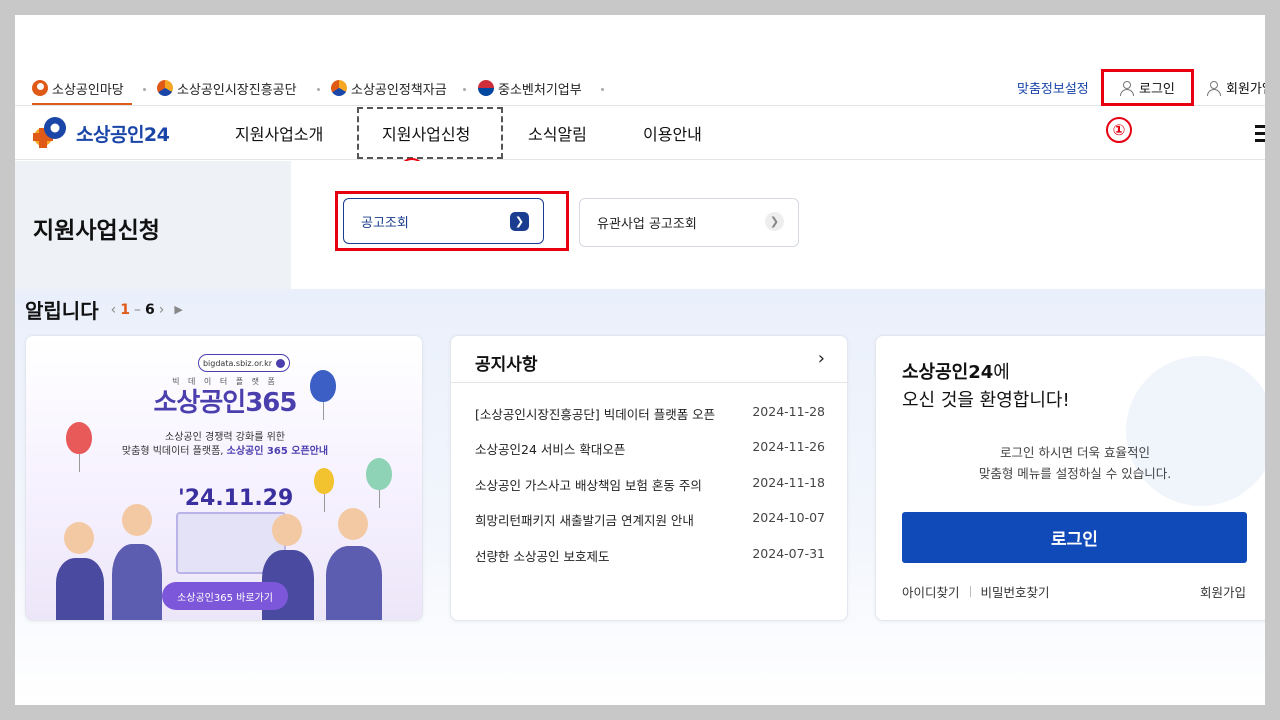  What do you see at coordinates (931, 591) in the screenshot?
I see `find-id-link: 아이디찾기` at bounding box center [931, 591].